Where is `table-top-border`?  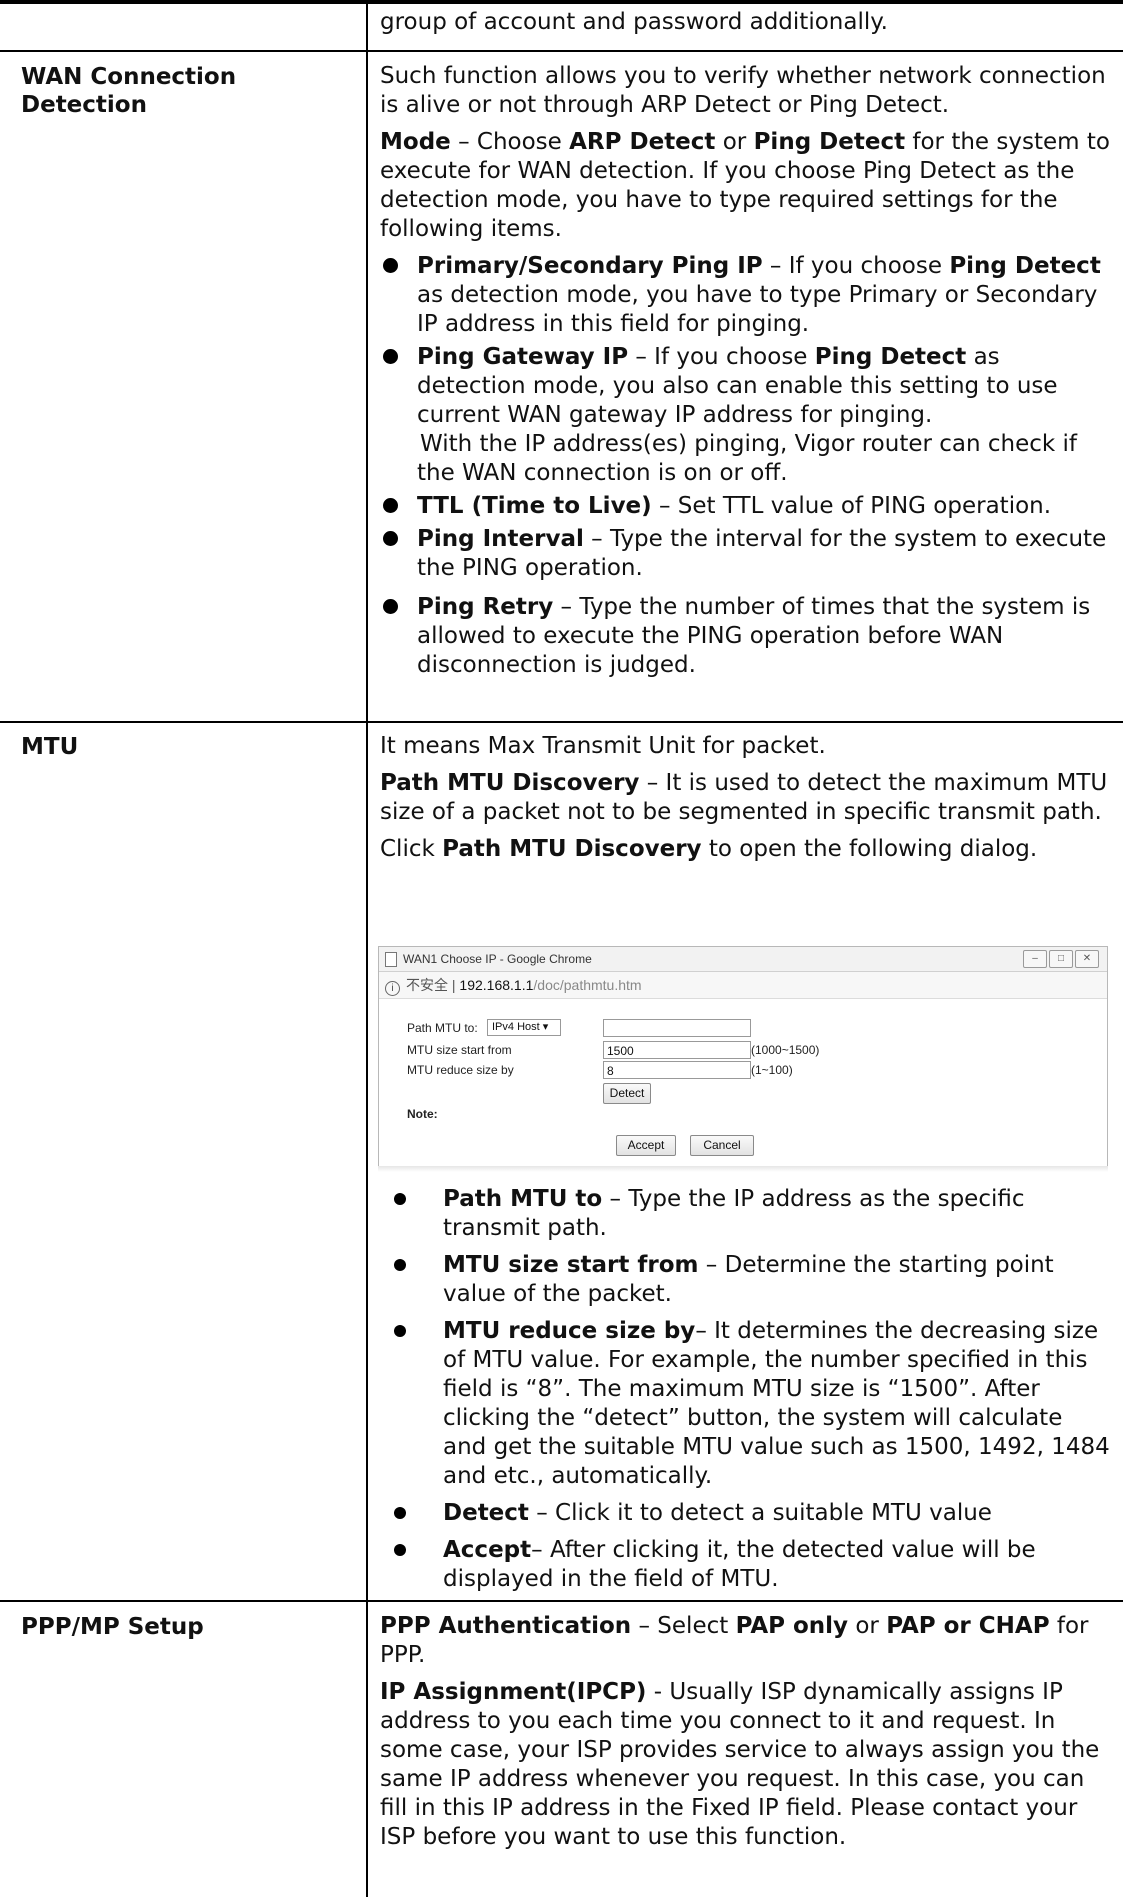
table-top-border is located at coordinates (561, 2).